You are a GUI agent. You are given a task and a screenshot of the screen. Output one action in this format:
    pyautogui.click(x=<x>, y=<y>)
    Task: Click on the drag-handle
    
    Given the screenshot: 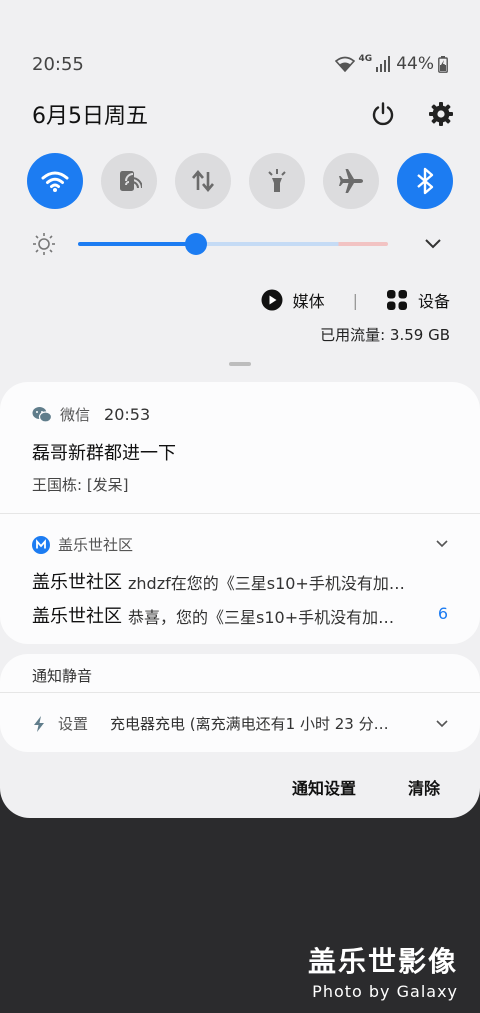 What is the action you would take?
    pyautogui.click(x=240, y=364)
    